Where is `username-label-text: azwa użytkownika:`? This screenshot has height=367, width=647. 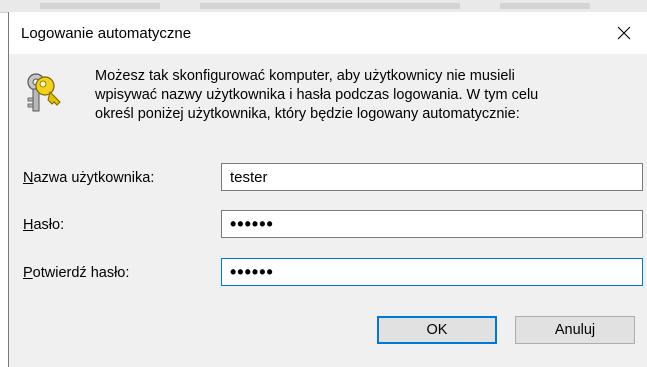 username-label-text: azwa użytkownika: is located at coordinates (94, 178).